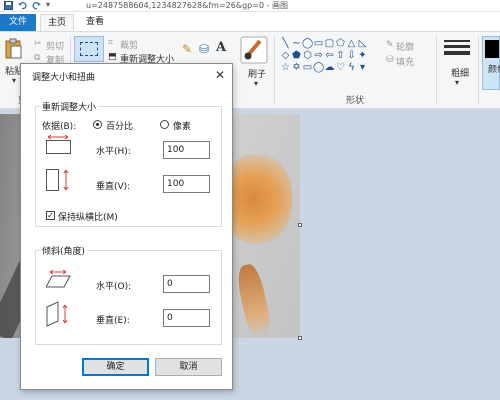 The height and width of the screenshot is (400, 500). Describe the element at coordinates (300, 338) in the screenshot. I see `resize-handle-corner` at that location.